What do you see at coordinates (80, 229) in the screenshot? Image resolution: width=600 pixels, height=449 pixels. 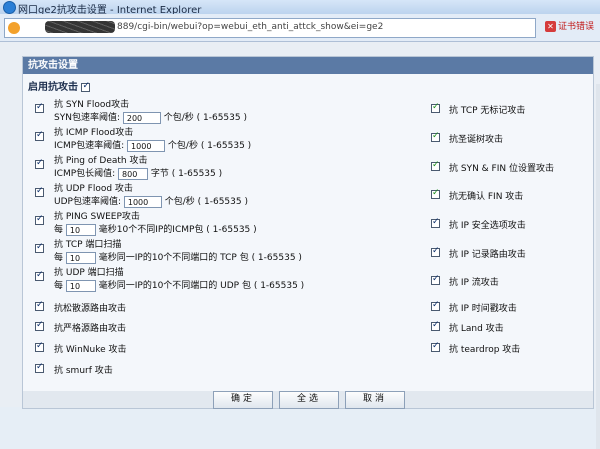 I see `ping-sweep-input: 10` at bounding box center [80, 229].